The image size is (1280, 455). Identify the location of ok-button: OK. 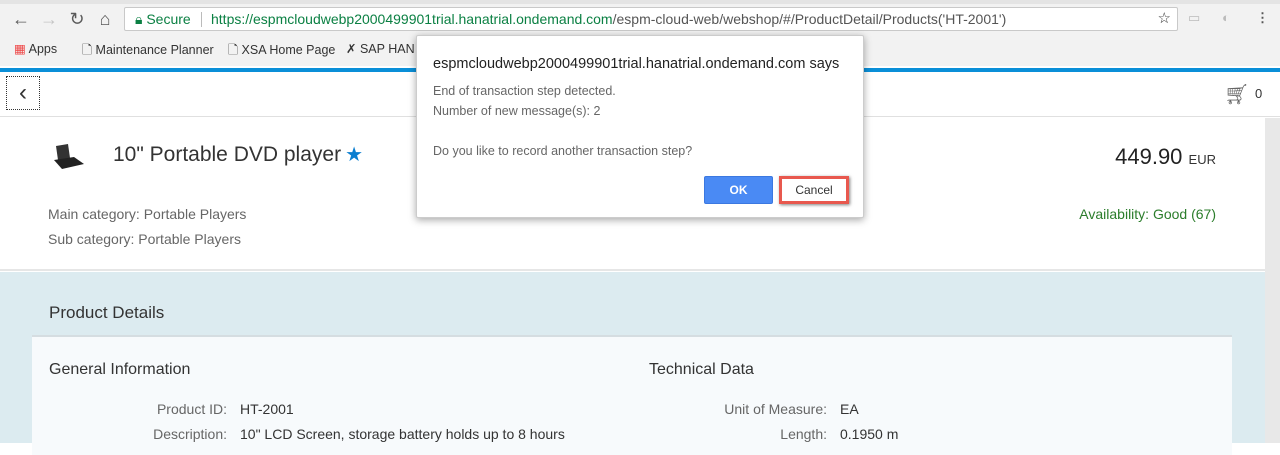
(738, 190).